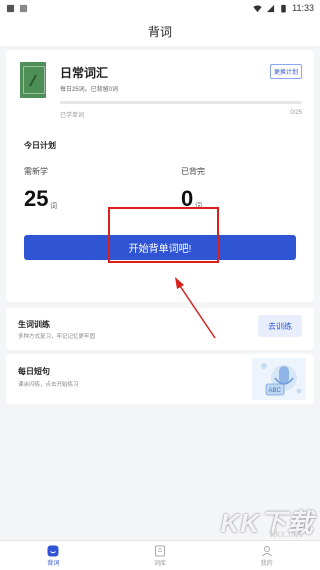 The width and height of the screenshot is (320, 570). Describe the element at coordinates (84, 73) in the screenshot. I see `book-title: 日常词汇` at that location.